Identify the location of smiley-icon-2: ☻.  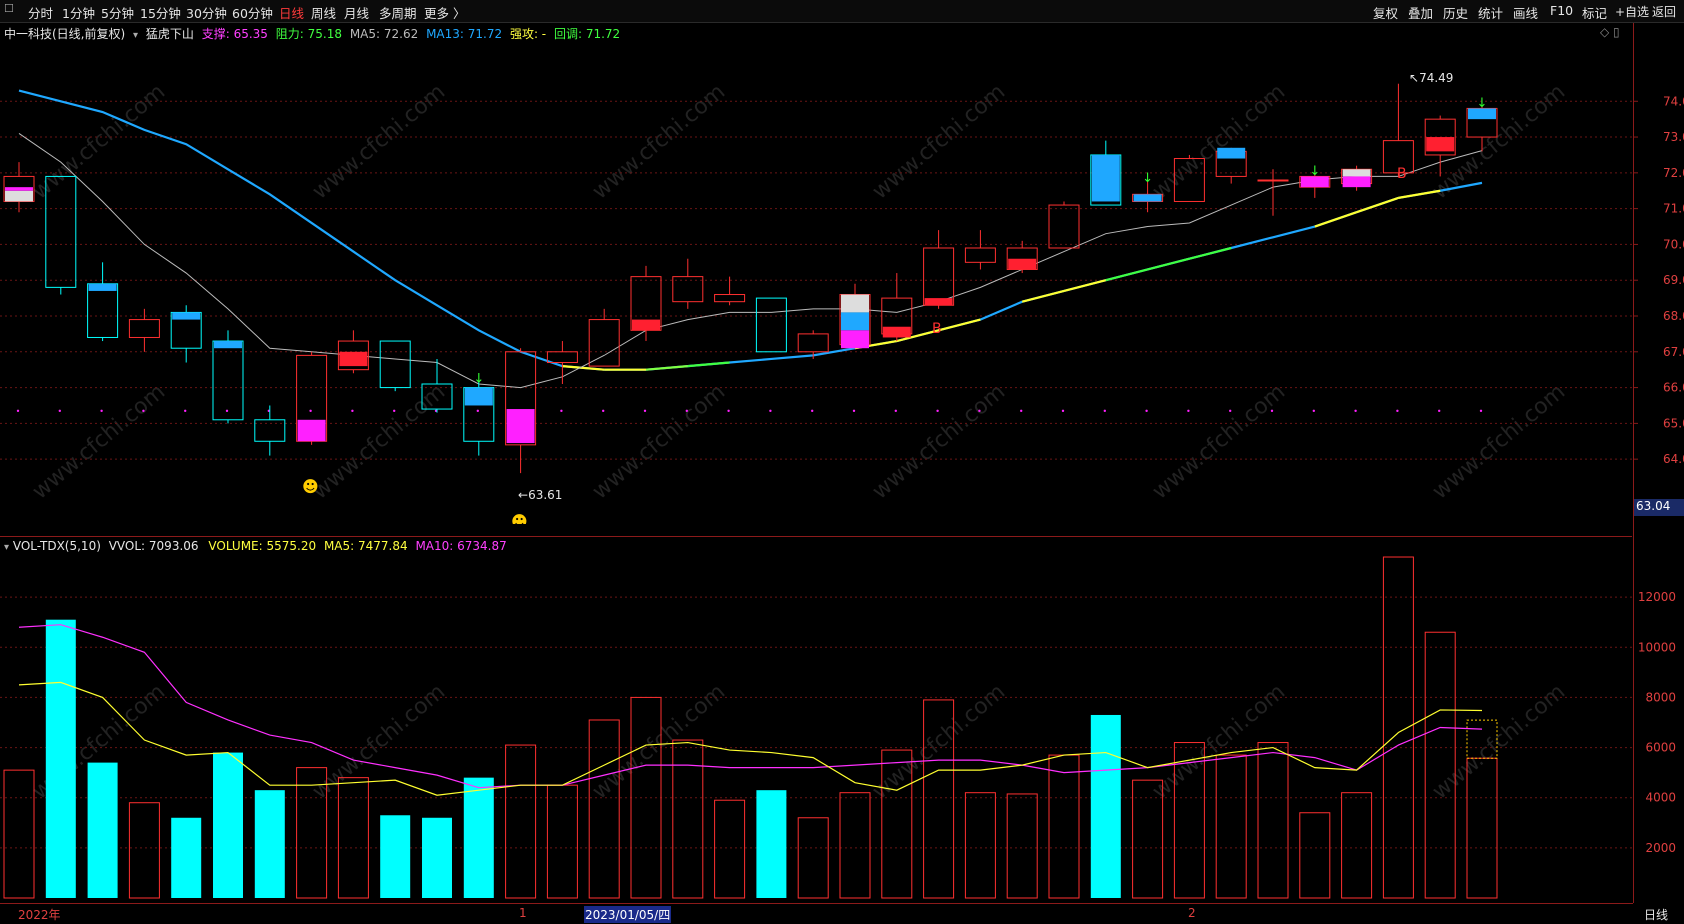
(519, 518).